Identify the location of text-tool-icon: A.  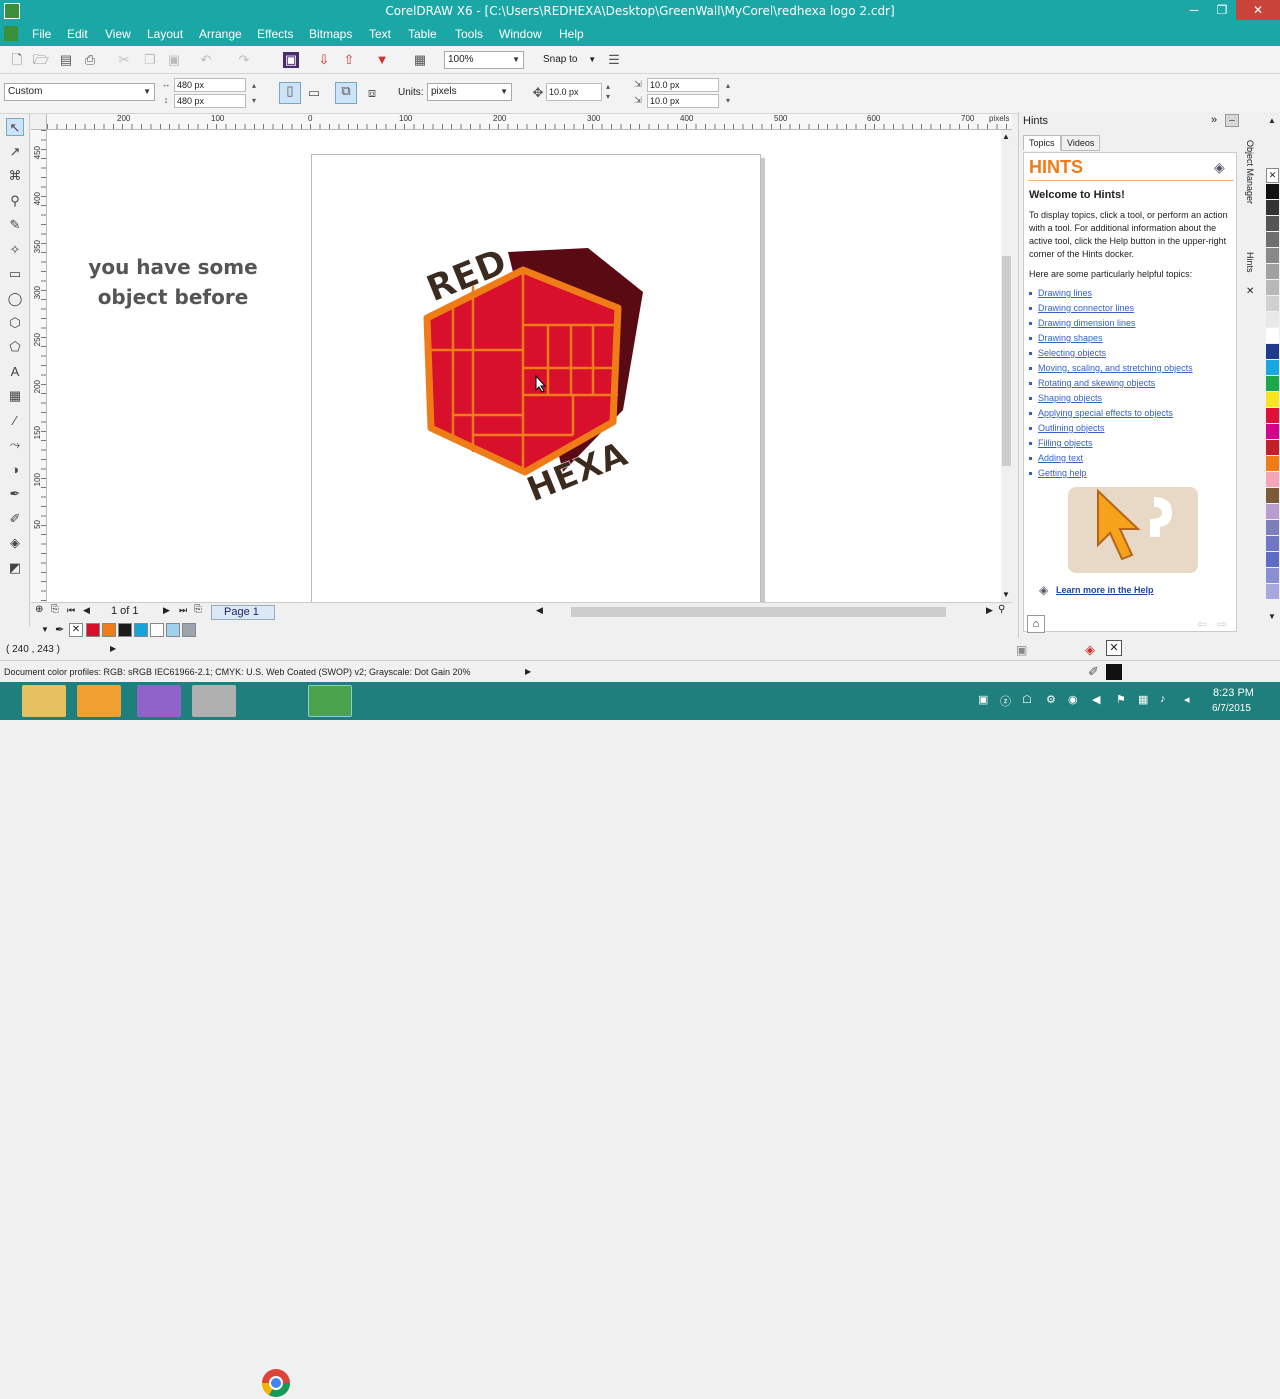
(15, 372).